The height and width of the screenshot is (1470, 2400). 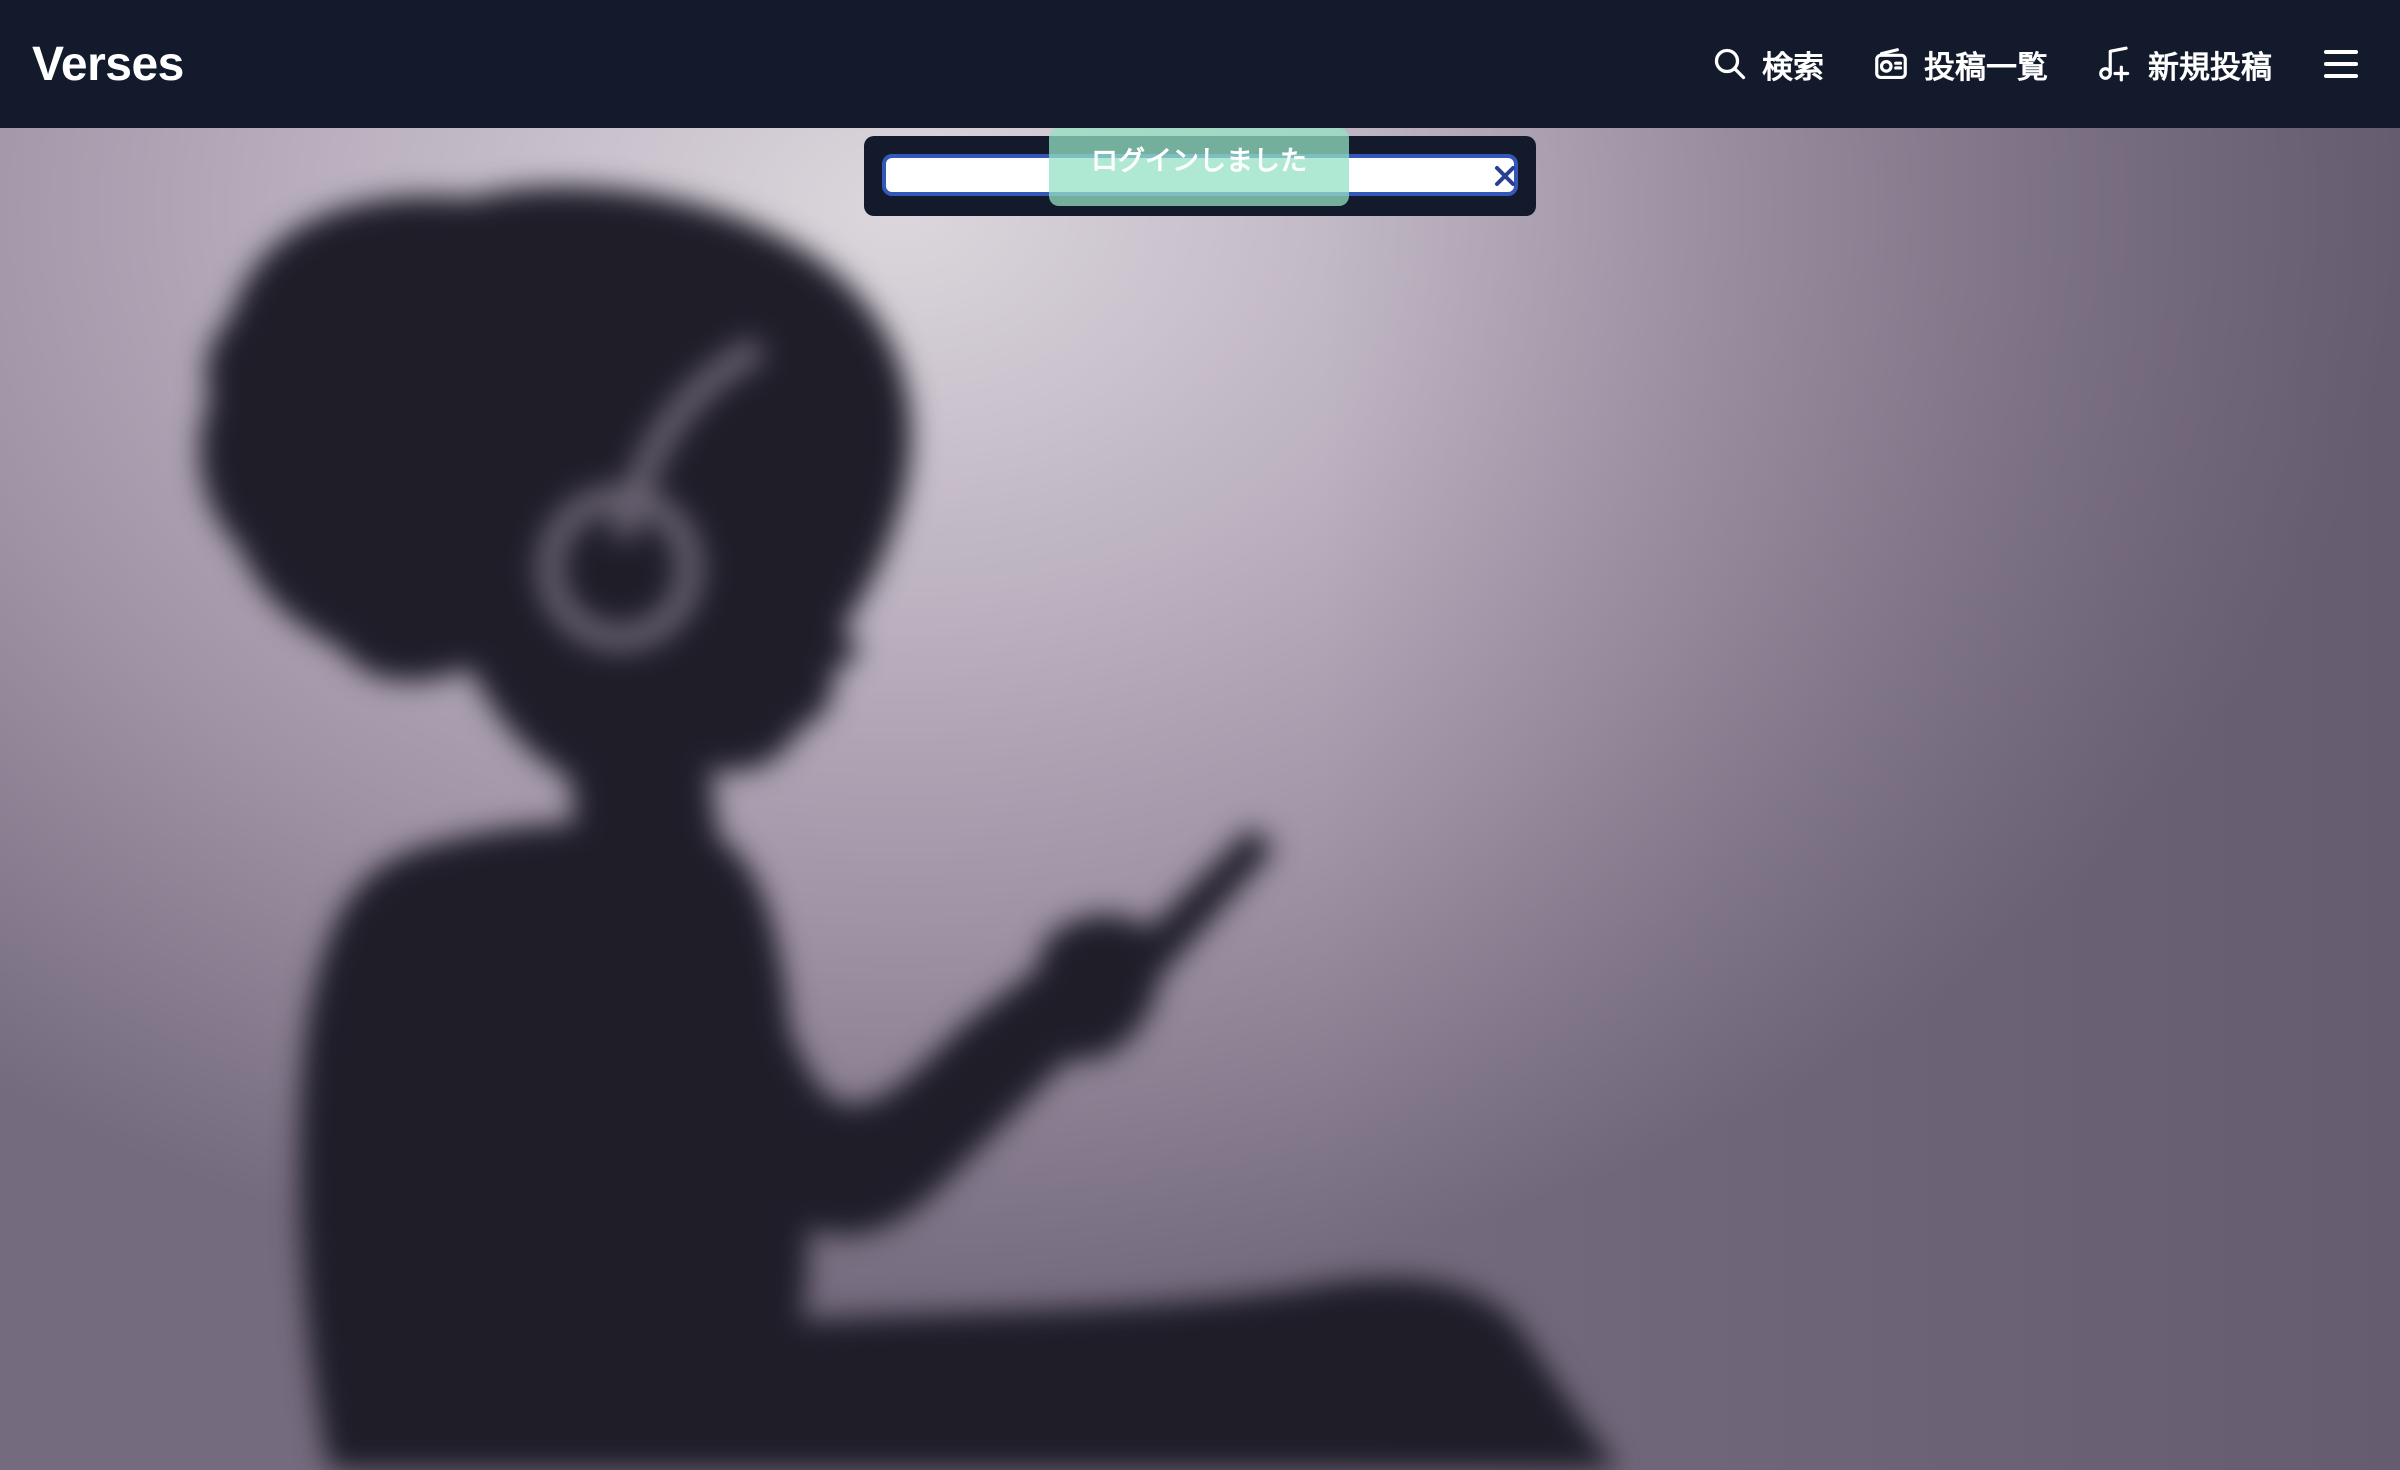 I want to click on nav-posts-list-label: 投稿一覧, so click(x=1986, y=67).